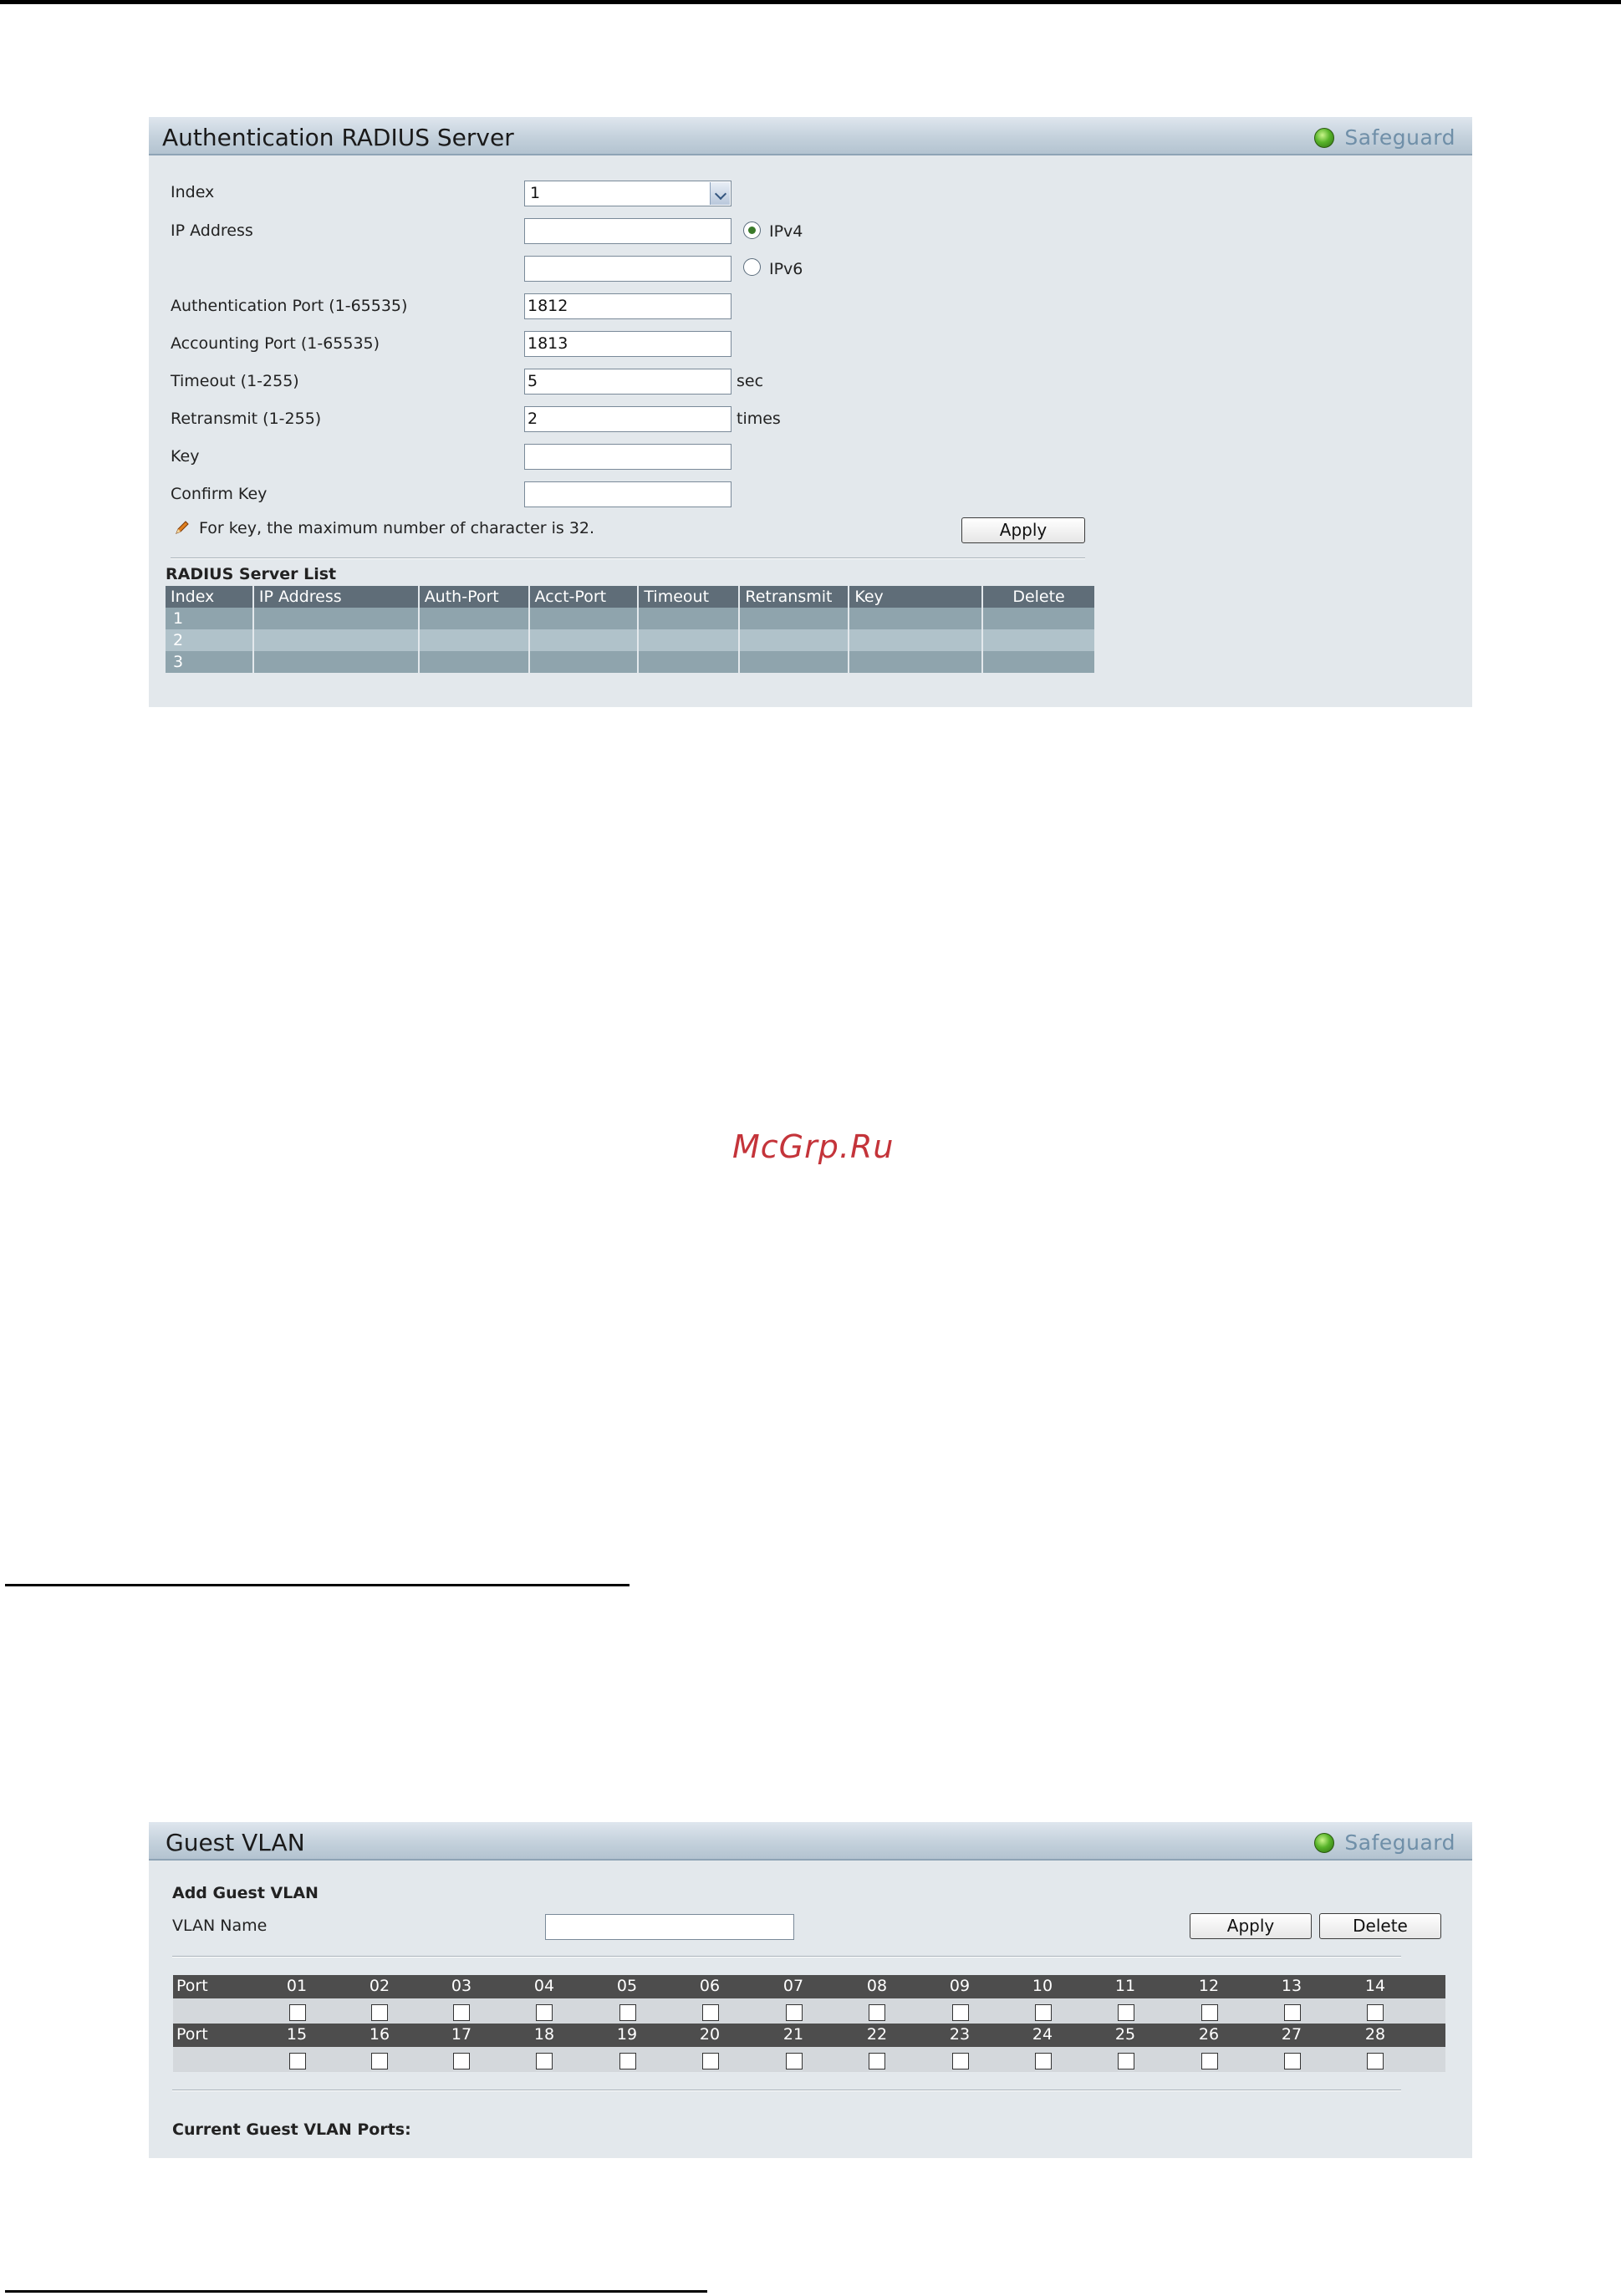  What do you see at coordinates (752, 230) in the screenshot?
I see `ipv4-radio` at bounding box center [752, 230].